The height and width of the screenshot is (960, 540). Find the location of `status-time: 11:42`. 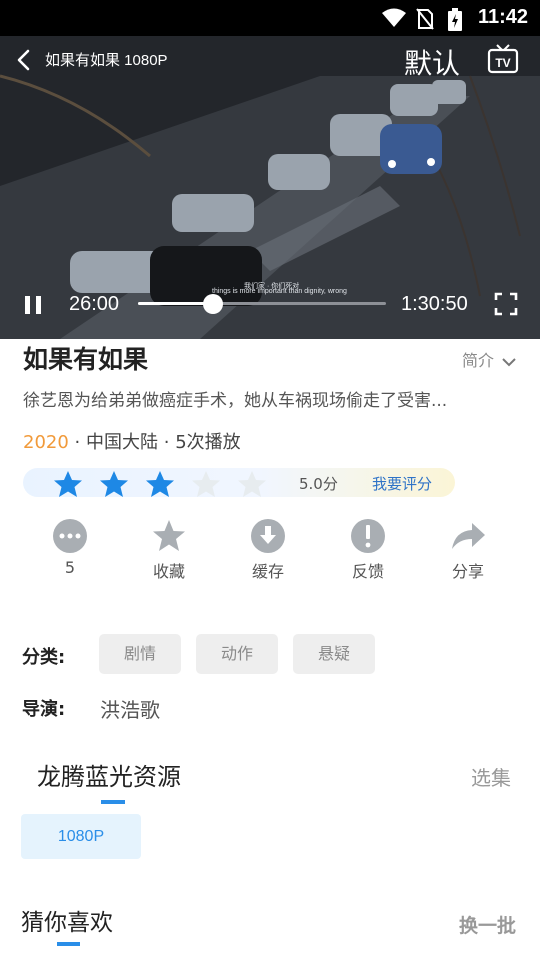

status-time: 11:42 is located at coordinates (502, 17).